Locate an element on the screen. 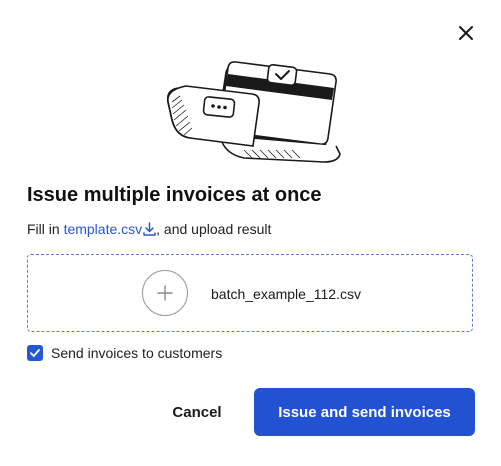 The image size is (501, 466). send-to-customers-option: Send invoices to customers is located at coordinates (124, 353).